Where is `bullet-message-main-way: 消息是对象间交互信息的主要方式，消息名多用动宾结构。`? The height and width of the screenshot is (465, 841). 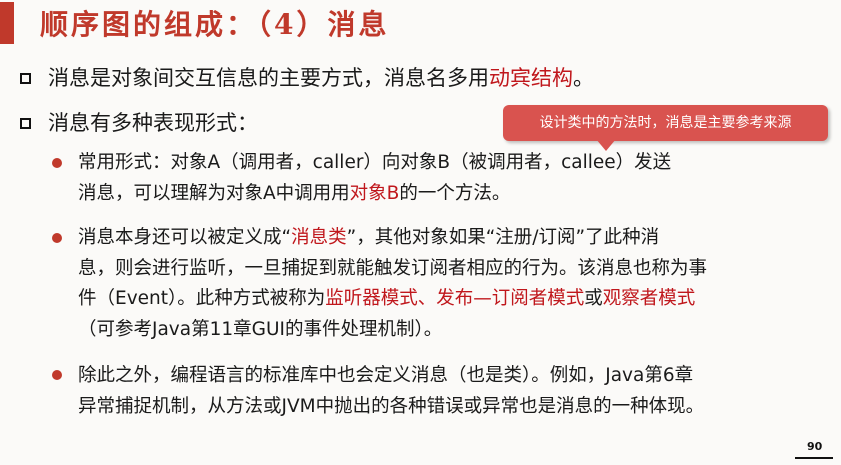
bullet-message-main-way: 消息是对象间交互信息的主要方式，消息名多用动宾结构。 is located at coordinates (307, 78).